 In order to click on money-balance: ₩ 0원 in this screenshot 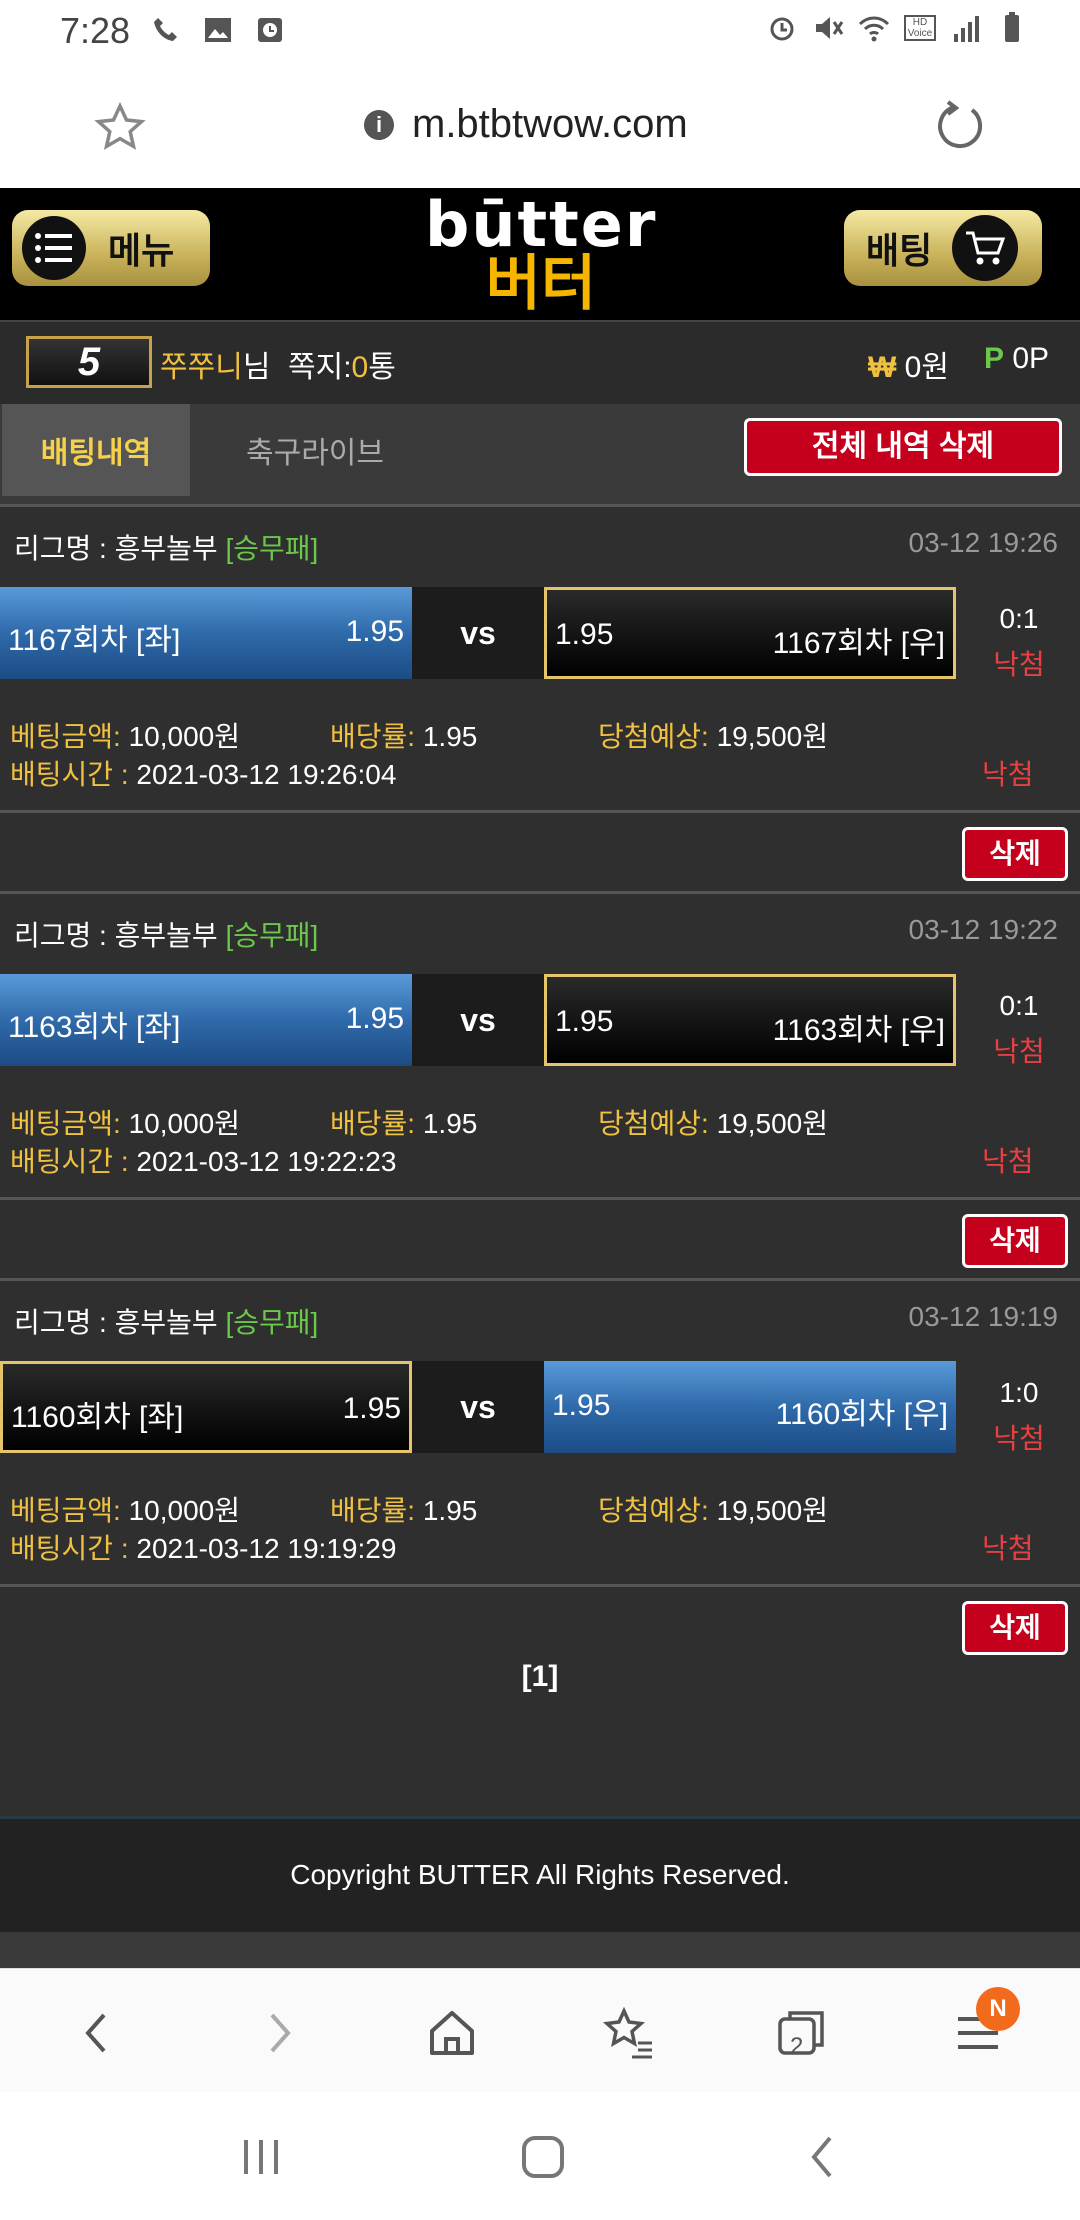, I will do `click(908, 364)`.